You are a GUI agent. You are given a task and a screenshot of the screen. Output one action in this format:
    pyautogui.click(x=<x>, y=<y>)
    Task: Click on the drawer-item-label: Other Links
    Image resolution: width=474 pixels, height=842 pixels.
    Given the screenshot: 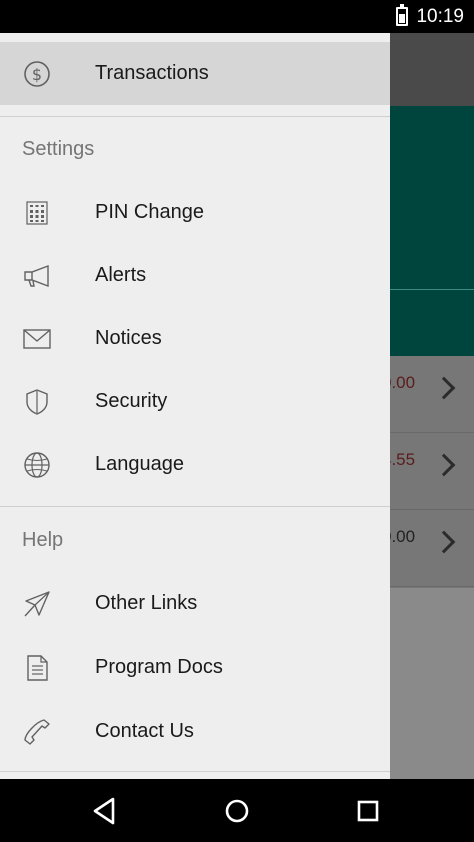 What is the action you would take?
    pyautogui.click(x=146, y=603)
    